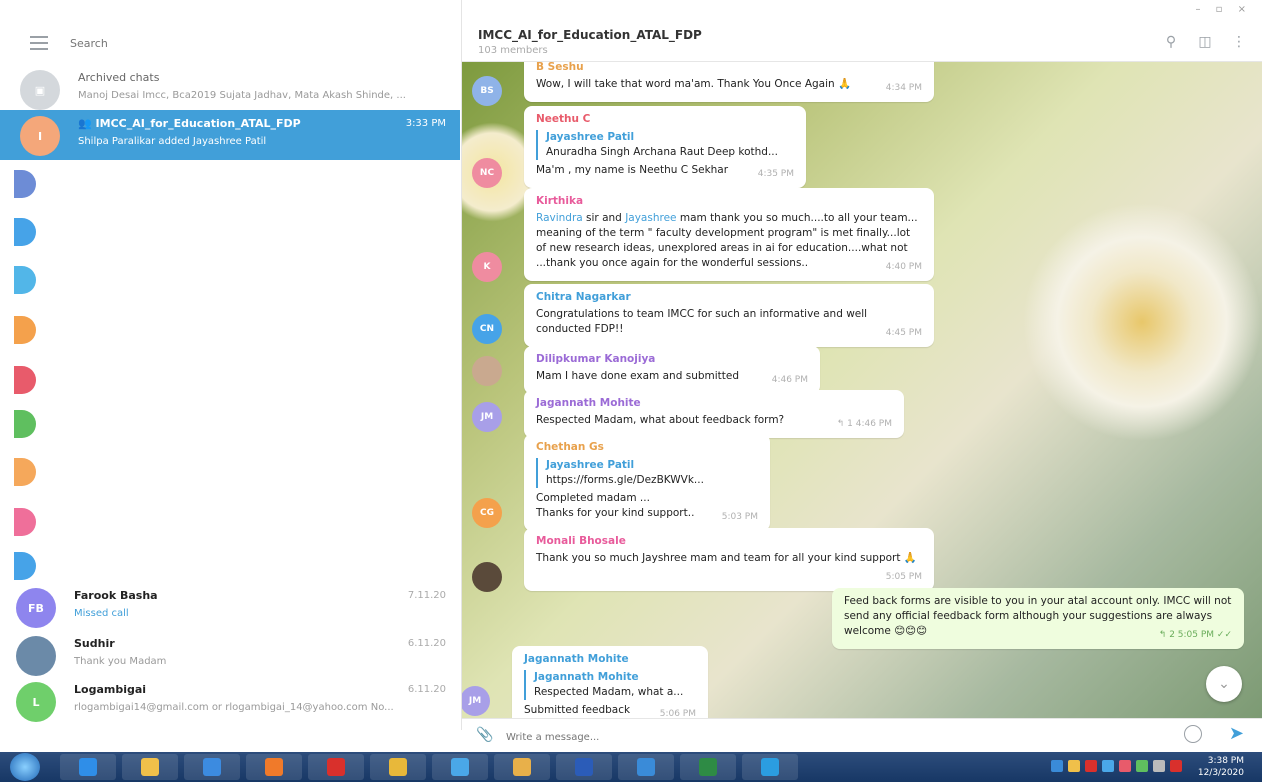  I want to click on sidebar-toggle-icon: ◫, so click(1205, 42).